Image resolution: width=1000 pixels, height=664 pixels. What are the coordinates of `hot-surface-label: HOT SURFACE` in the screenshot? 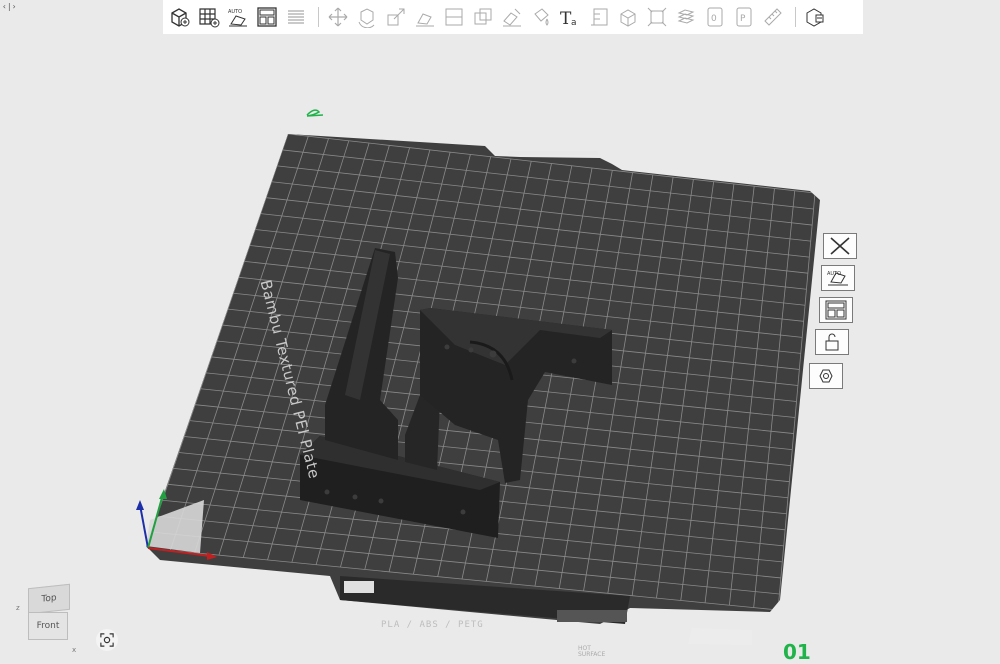 It's located at (592, 651).